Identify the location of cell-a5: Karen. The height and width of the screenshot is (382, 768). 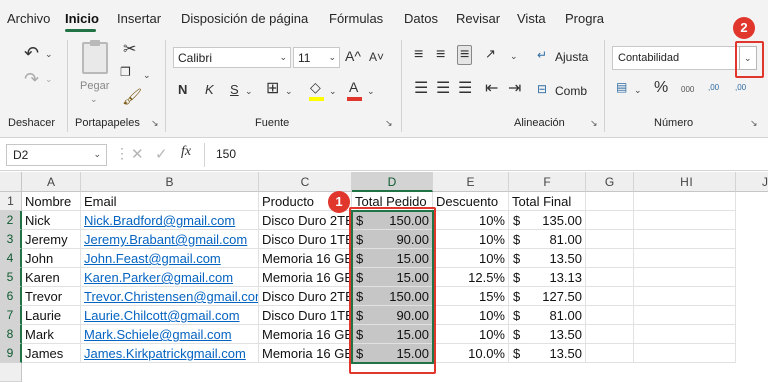
(51, 277).